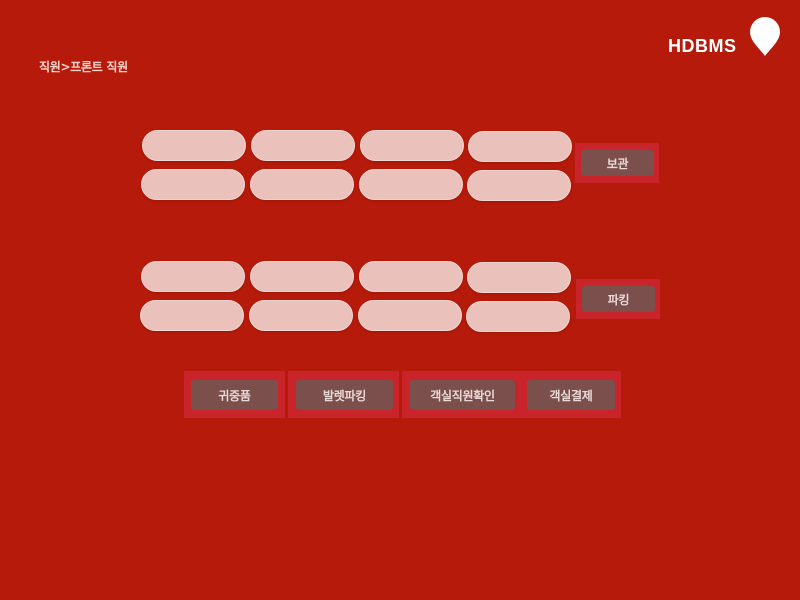 This screenshot has width=800, height=600. What do you see at coordinates (765, 36) in the screenshot?
I see `map-pin-icon` at bounding box center [765, 36].